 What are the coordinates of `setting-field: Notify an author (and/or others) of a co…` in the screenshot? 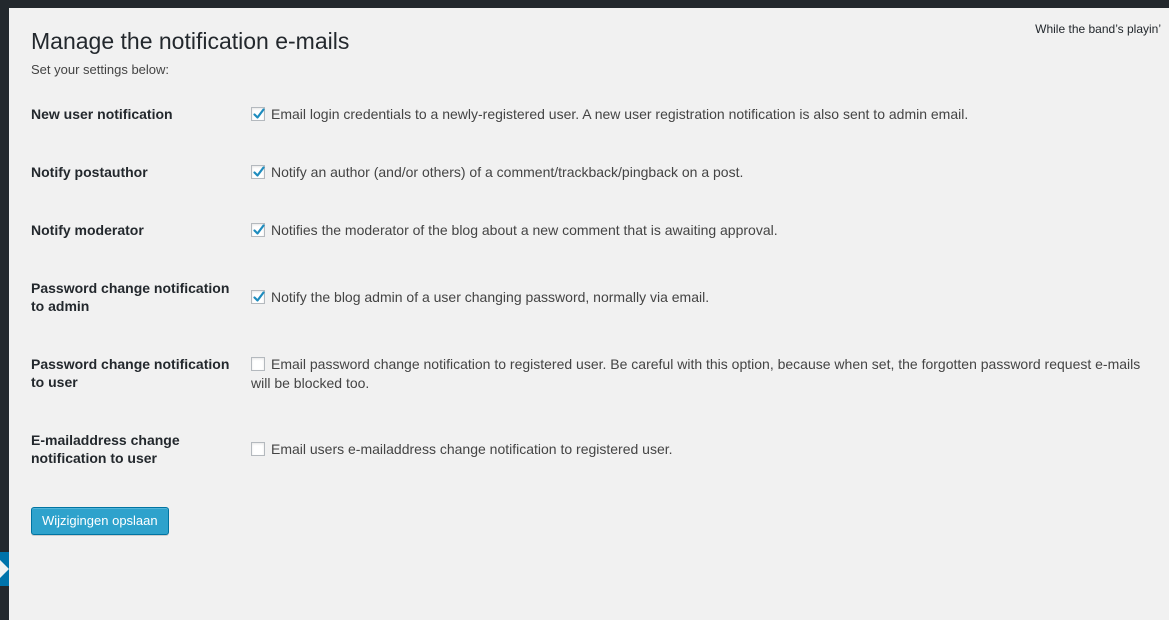 It's located at (700, 172).